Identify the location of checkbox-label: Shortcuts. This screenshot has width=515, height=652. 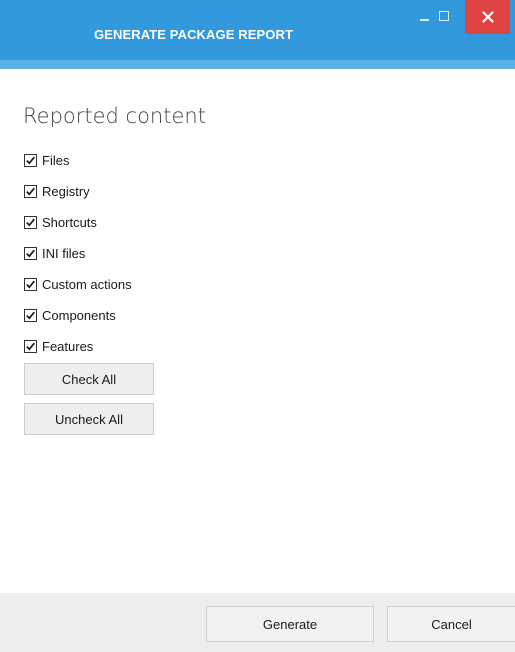
(69, 222).